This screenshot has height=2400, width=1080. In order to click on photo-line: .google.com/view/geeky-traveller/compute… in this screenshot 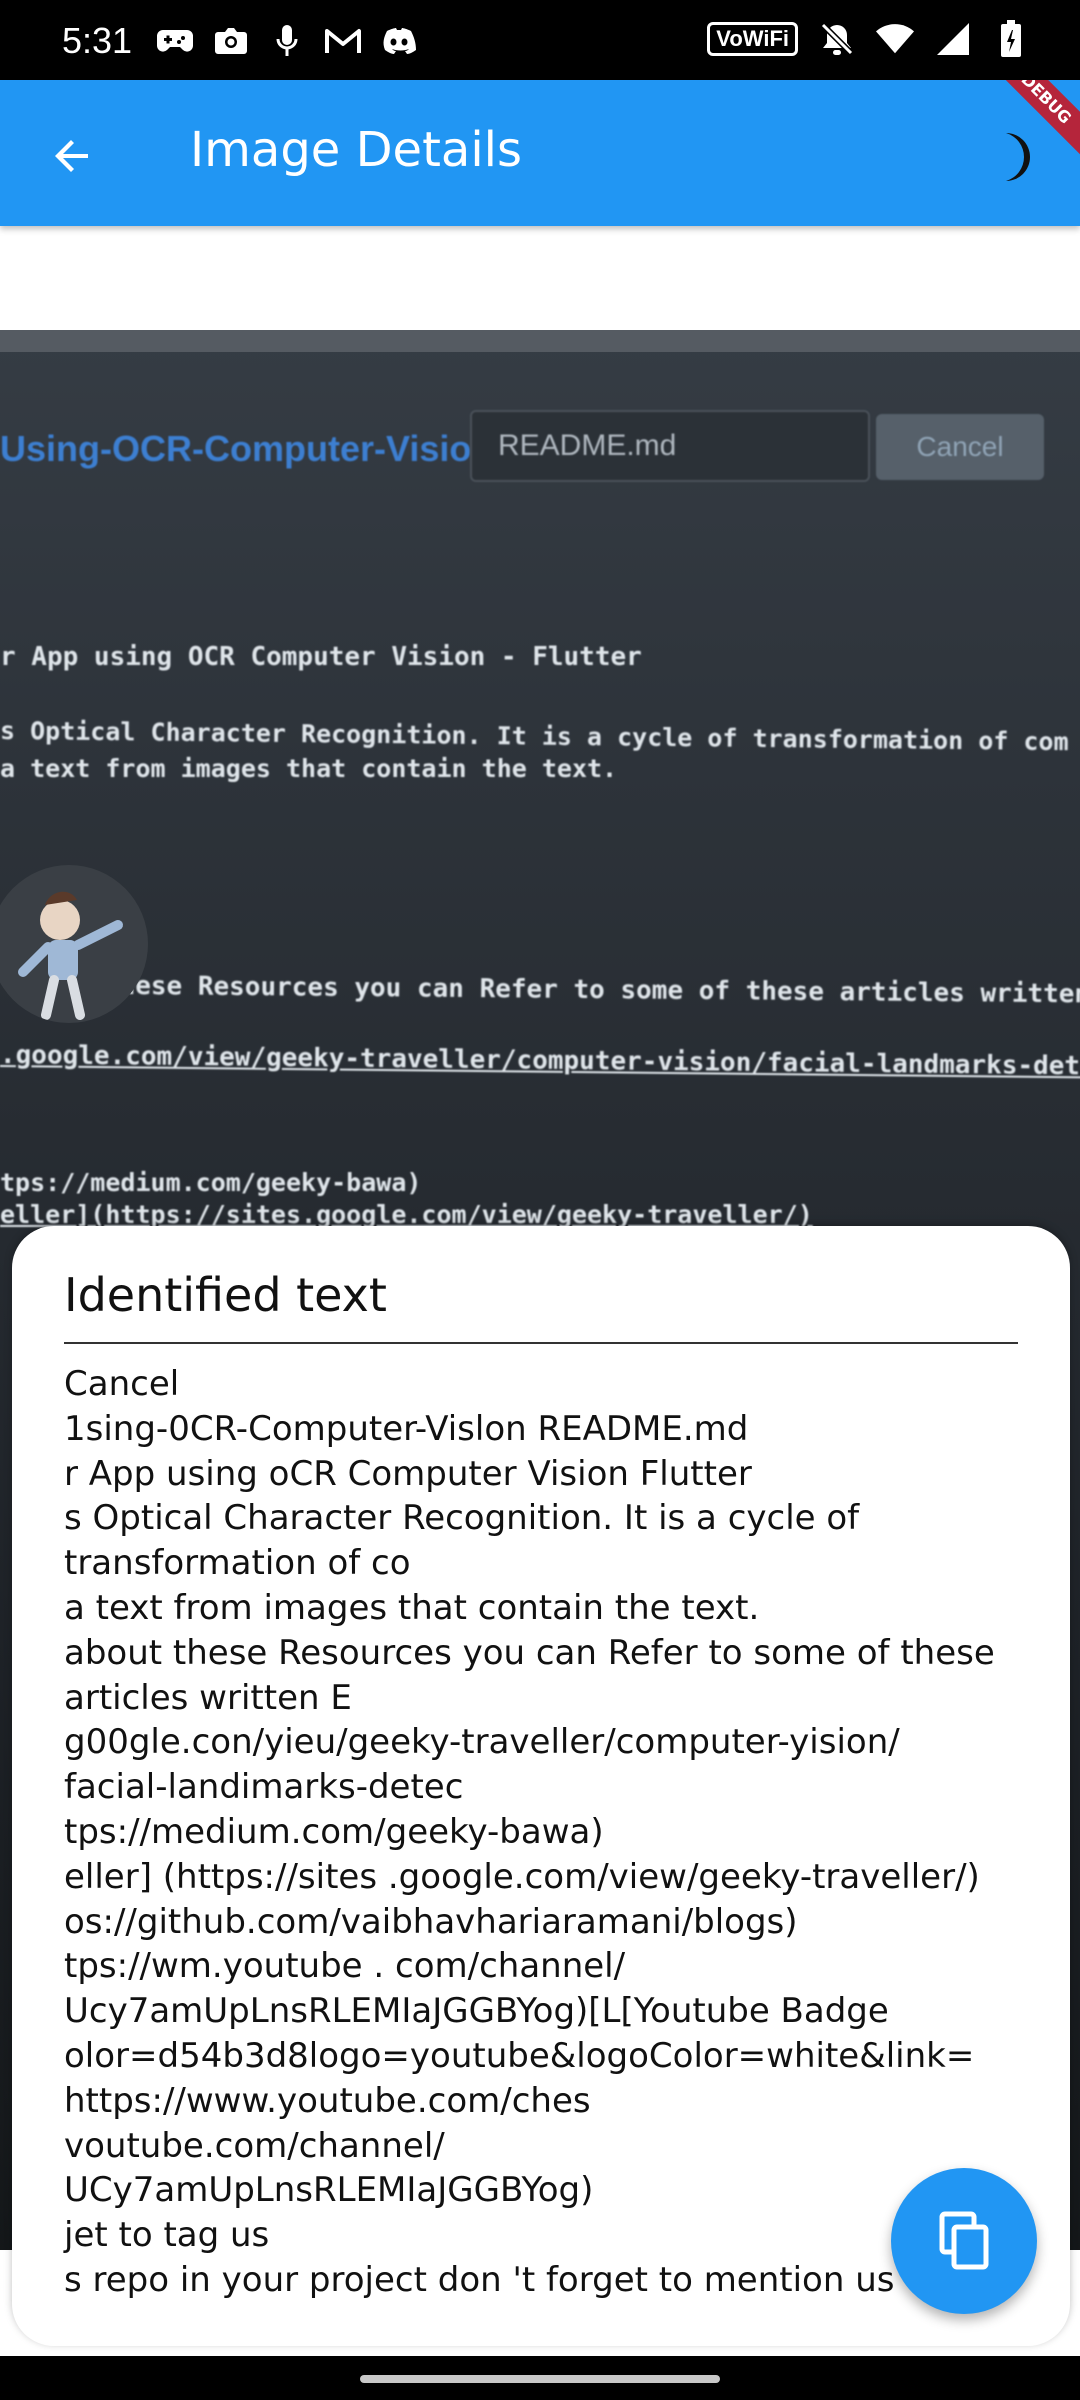, I will do `click(540, 1061)`.